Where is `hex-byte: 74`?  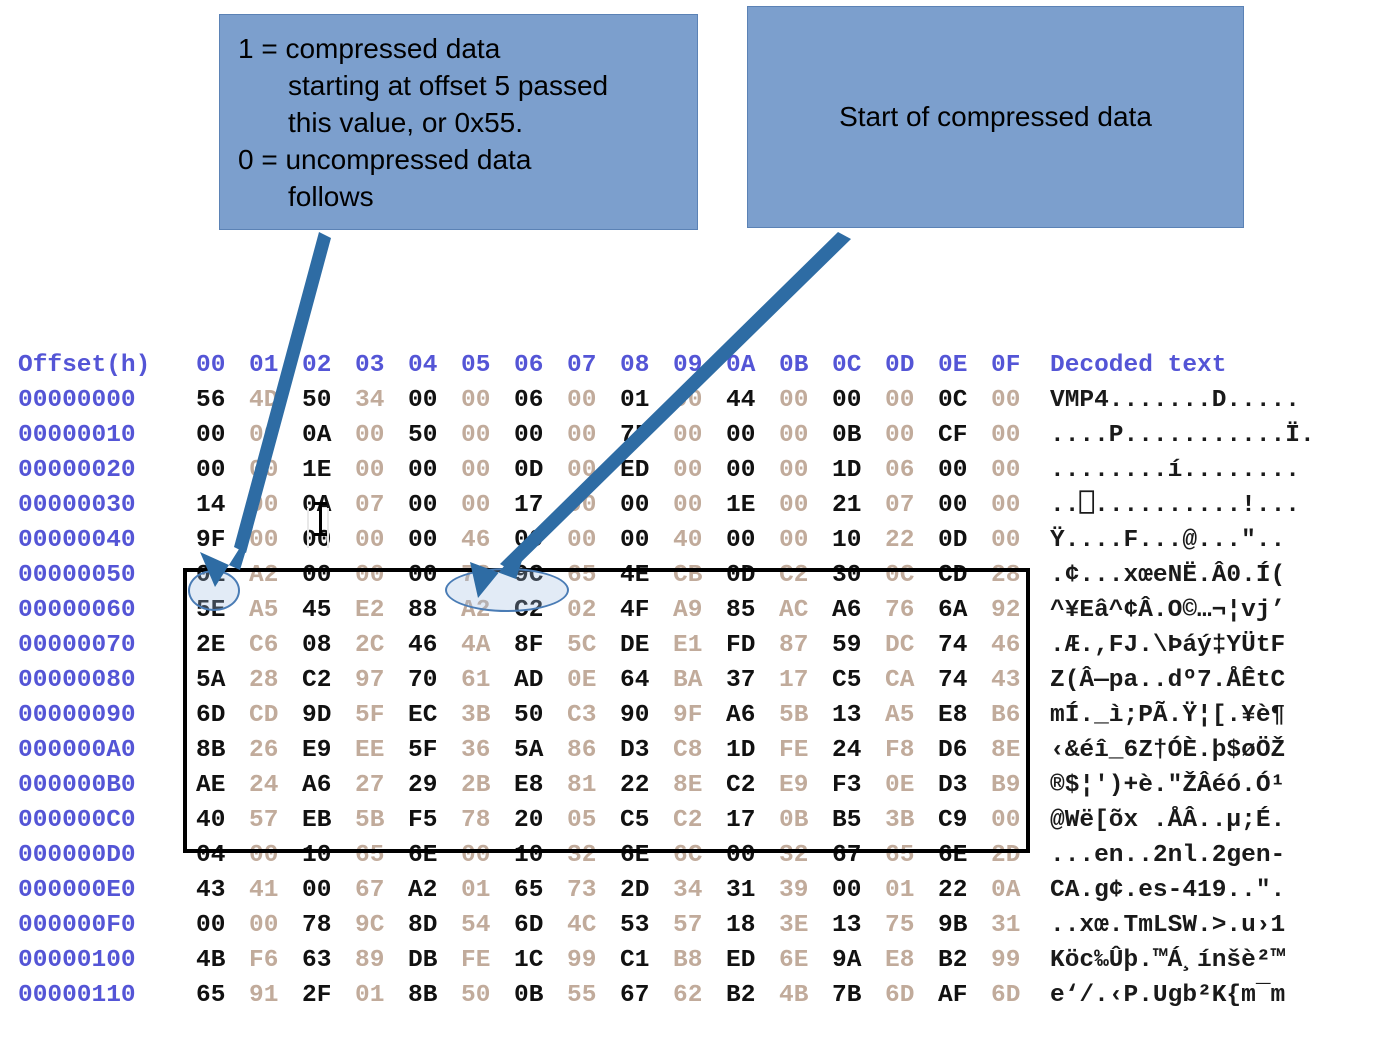 hex-byte: 74 is located at coordinates (953, 680).